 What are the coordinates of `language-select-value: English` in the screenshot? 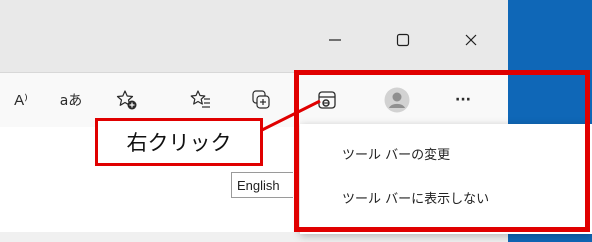 It's located at (258, 185).